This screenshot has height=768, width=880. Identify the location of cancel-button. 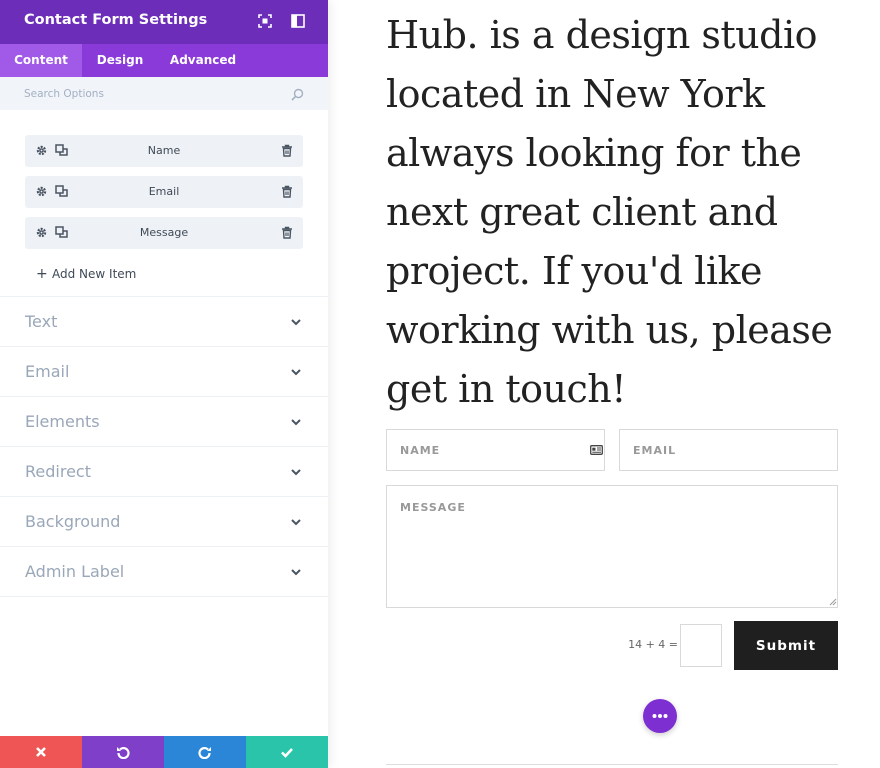
(41, 752).